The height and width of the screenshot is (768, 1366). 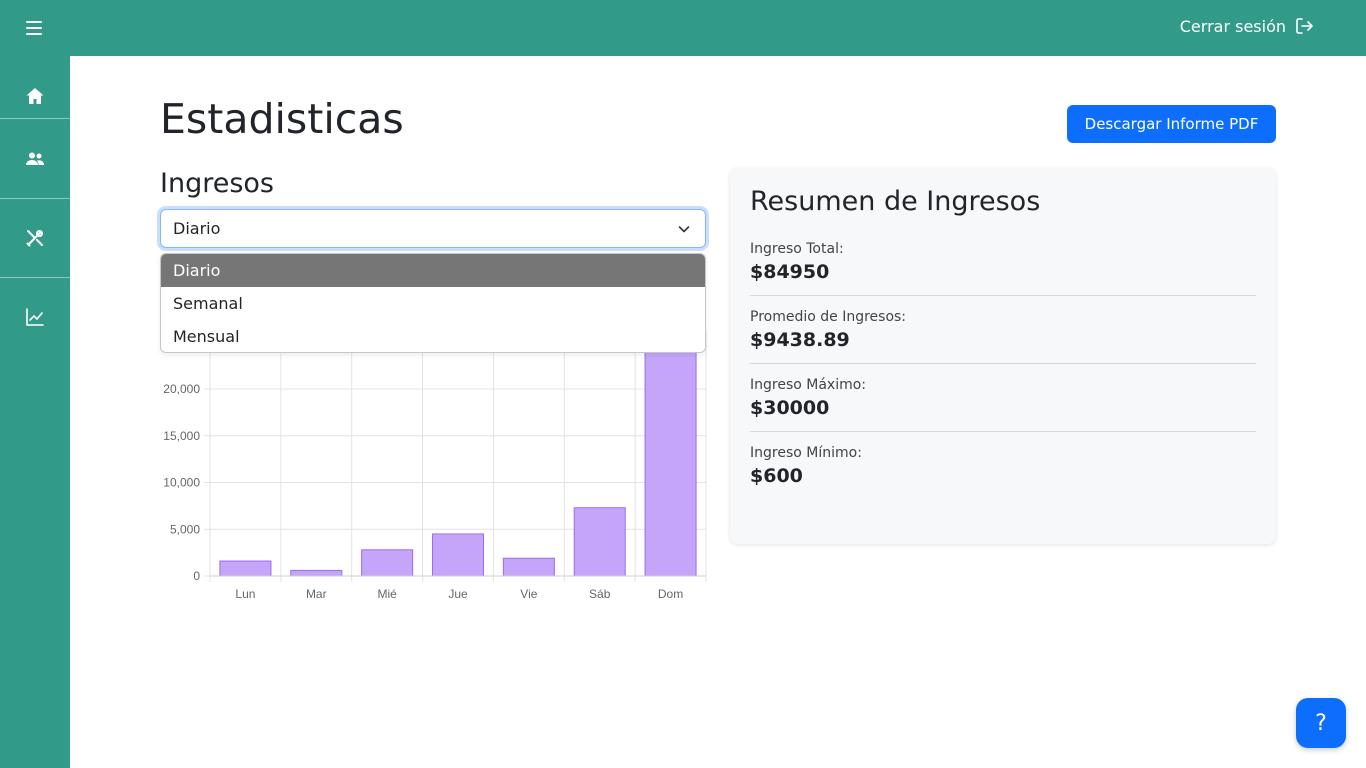 I want to click on x-tick-label: Dom, so click(x=670, y=594).